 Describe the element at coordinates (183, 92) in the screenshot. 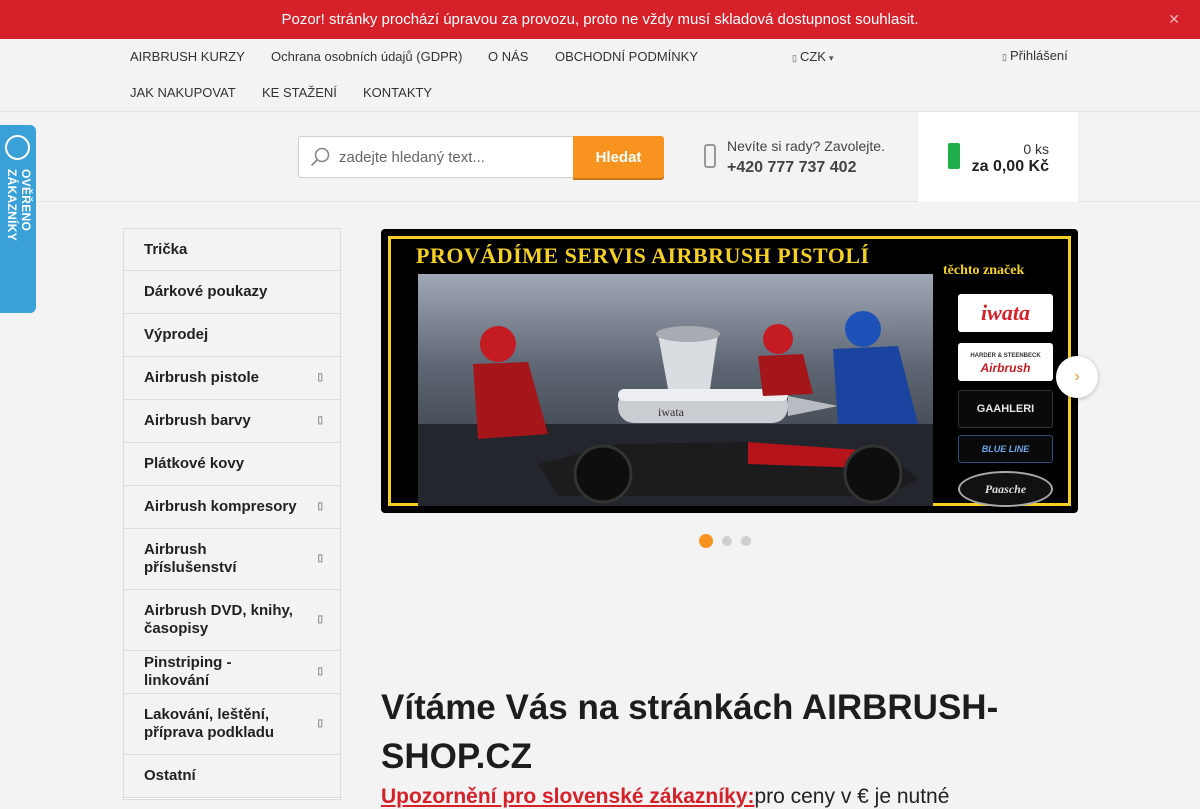

I see `nav-link-jak-nakupovat: JAK NAKUPOVAT` at that location.